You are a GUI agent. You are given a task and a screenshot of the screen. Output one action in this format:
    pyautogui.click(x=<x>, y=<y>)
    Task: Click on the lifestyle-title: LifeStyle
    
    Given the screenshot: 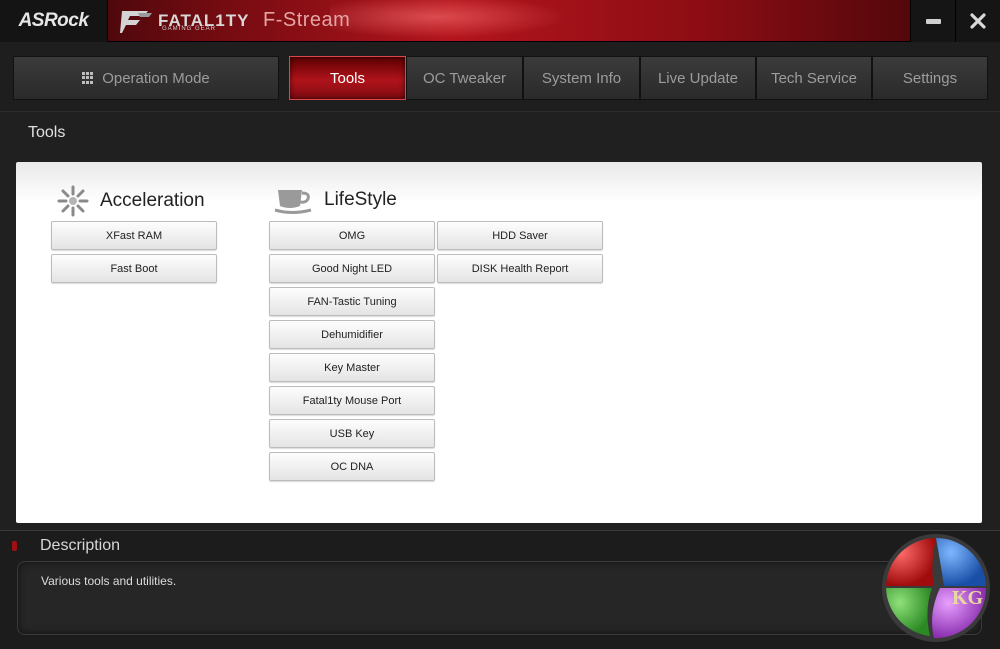 What is the action you would take?
    pyautogui.click(x=360, y=199)
    